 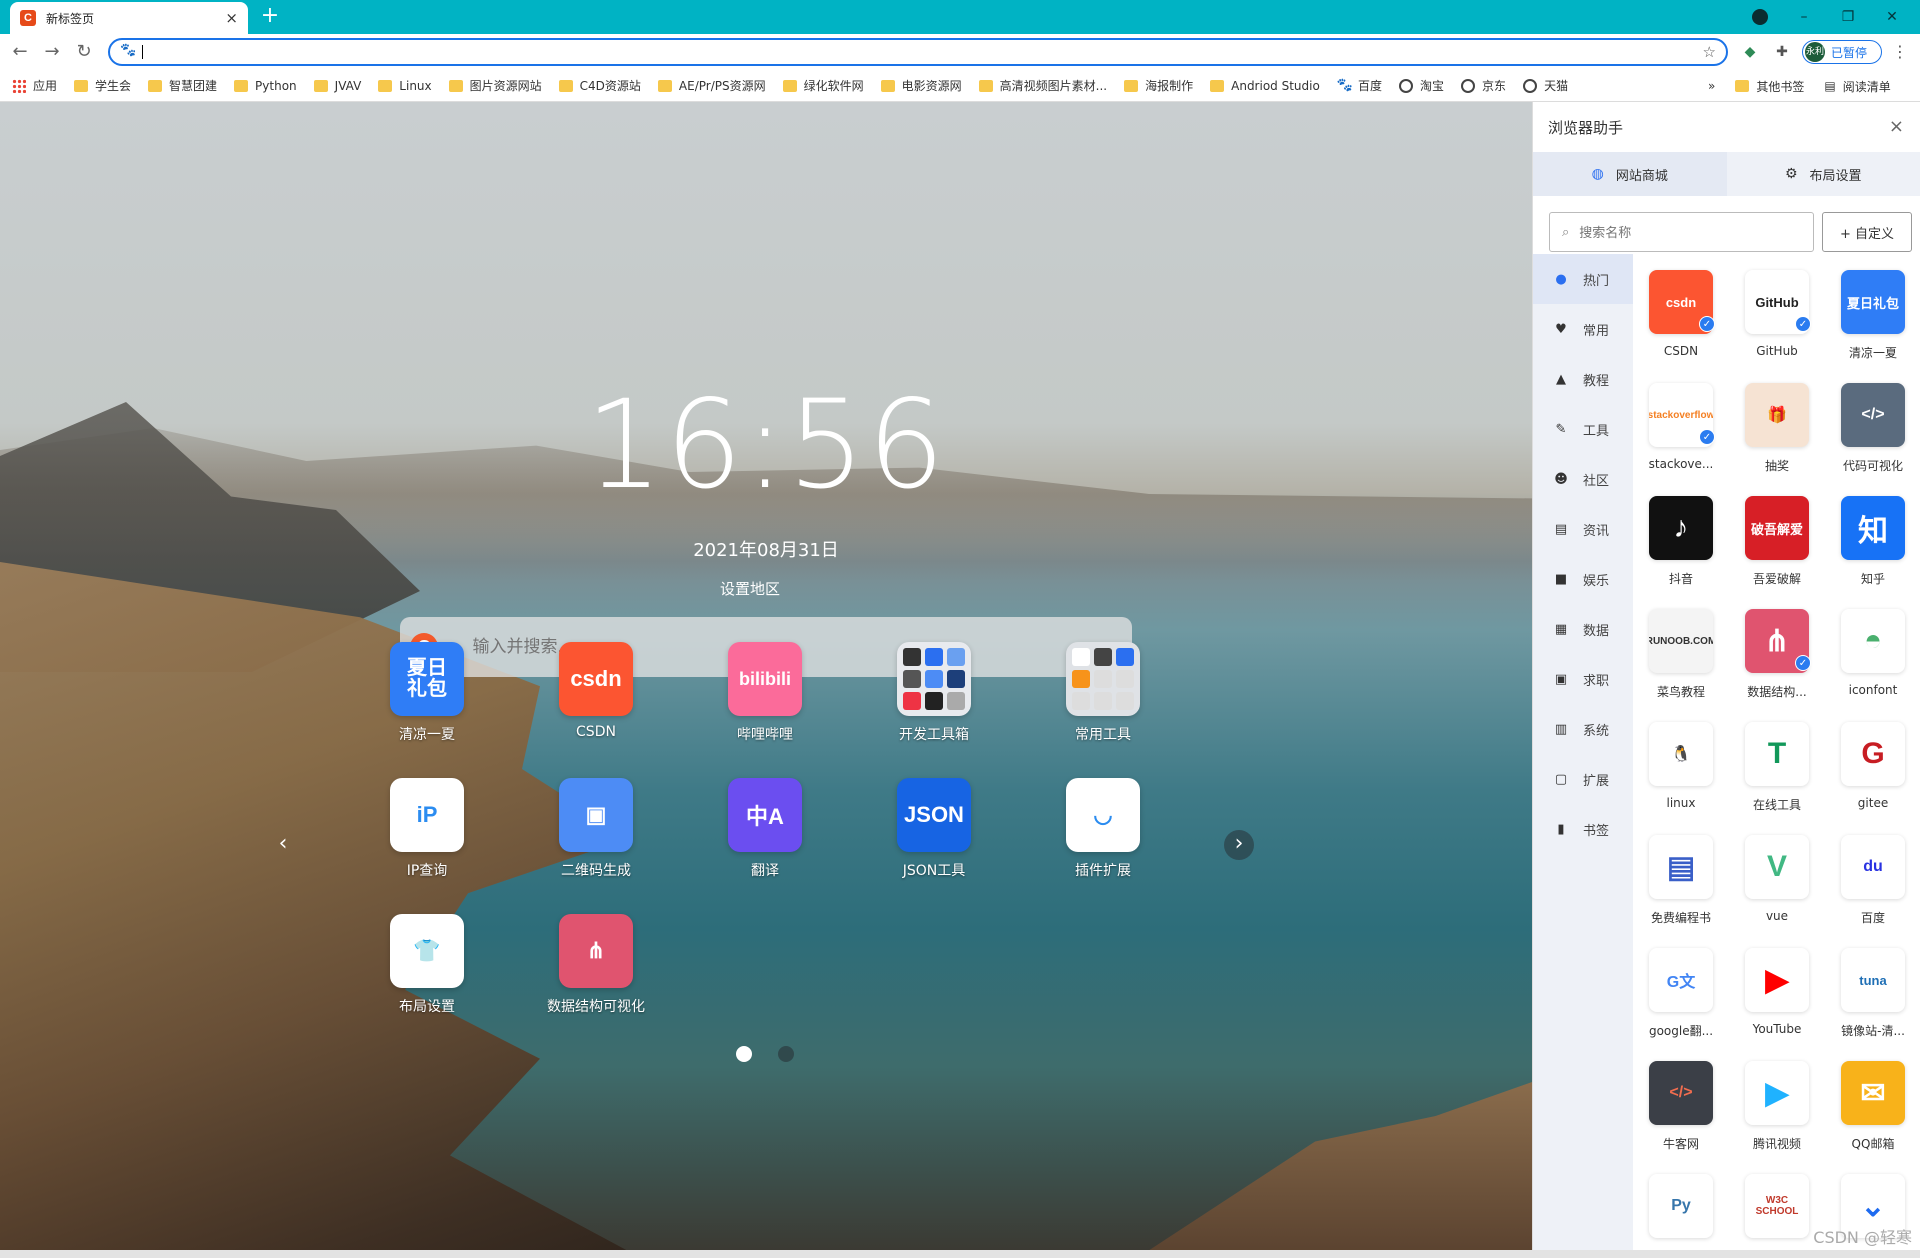 What do you see at coordinates (427, 965) in the screenshot?
I see `app-shortcut: 👕 布局设置` at bounding box center [427, 965].